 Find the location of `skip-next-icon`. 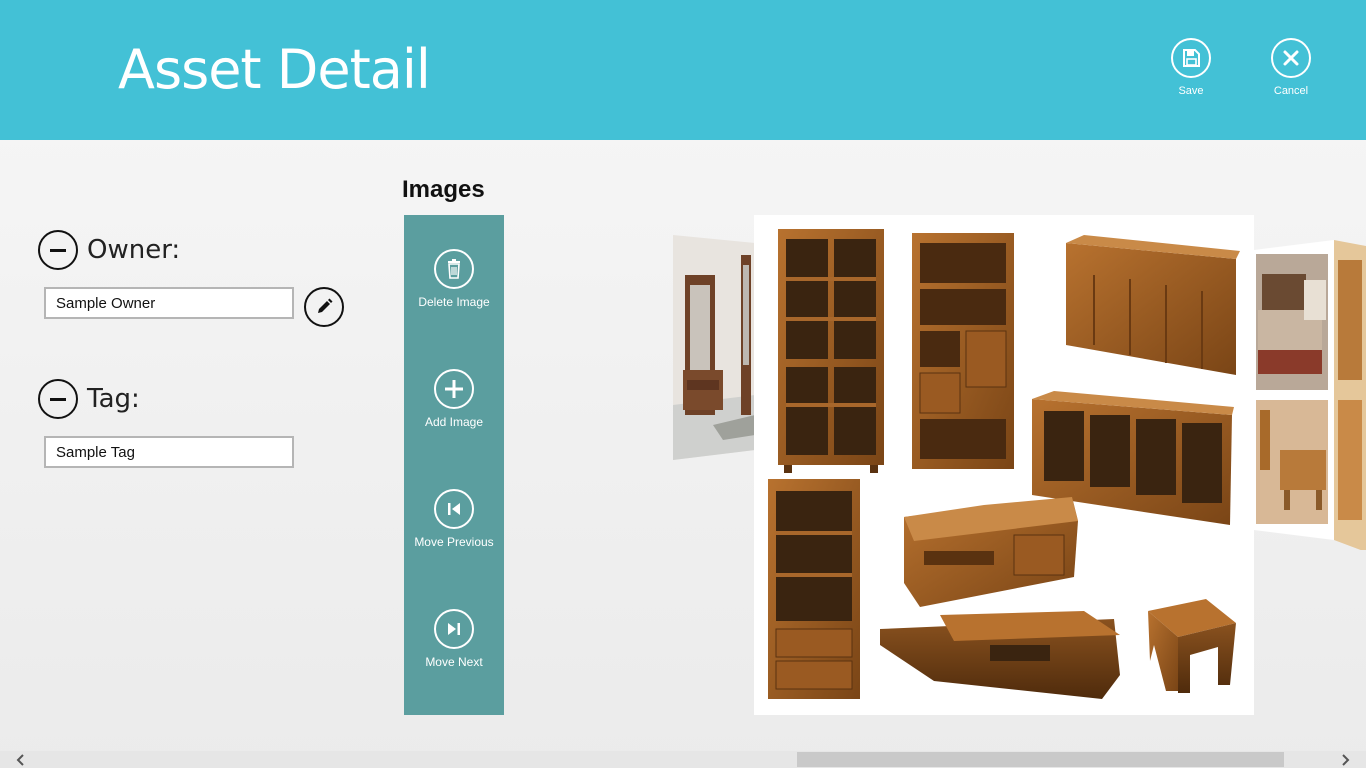

skip-next-icon is located at coordinates (454, 629).